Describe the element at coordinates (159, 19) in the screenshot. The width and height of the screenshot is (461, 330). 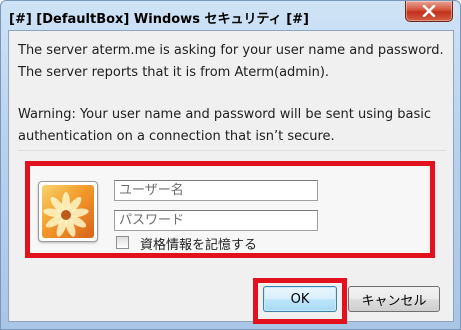
I see `window-title: [#] [DefaultBox] Windows セキュリティ [#]` at that location.